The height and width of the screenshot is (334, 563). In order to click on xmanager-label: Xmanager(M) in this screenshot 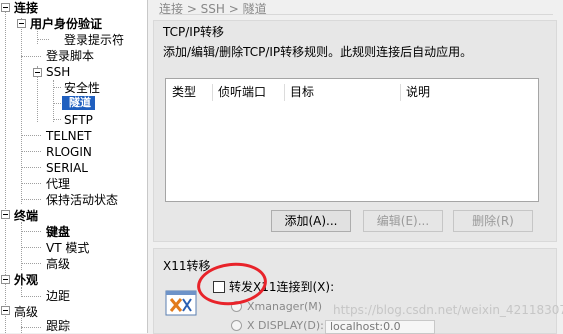, I will do `click(285, 306)`.